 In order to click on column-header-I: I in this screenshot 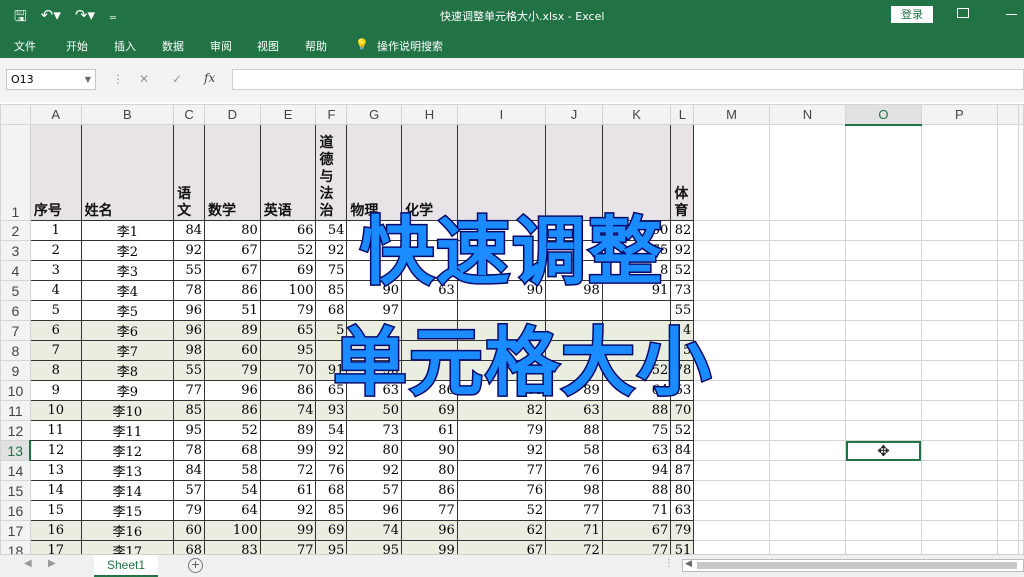, I will do `click(501, 114)`.